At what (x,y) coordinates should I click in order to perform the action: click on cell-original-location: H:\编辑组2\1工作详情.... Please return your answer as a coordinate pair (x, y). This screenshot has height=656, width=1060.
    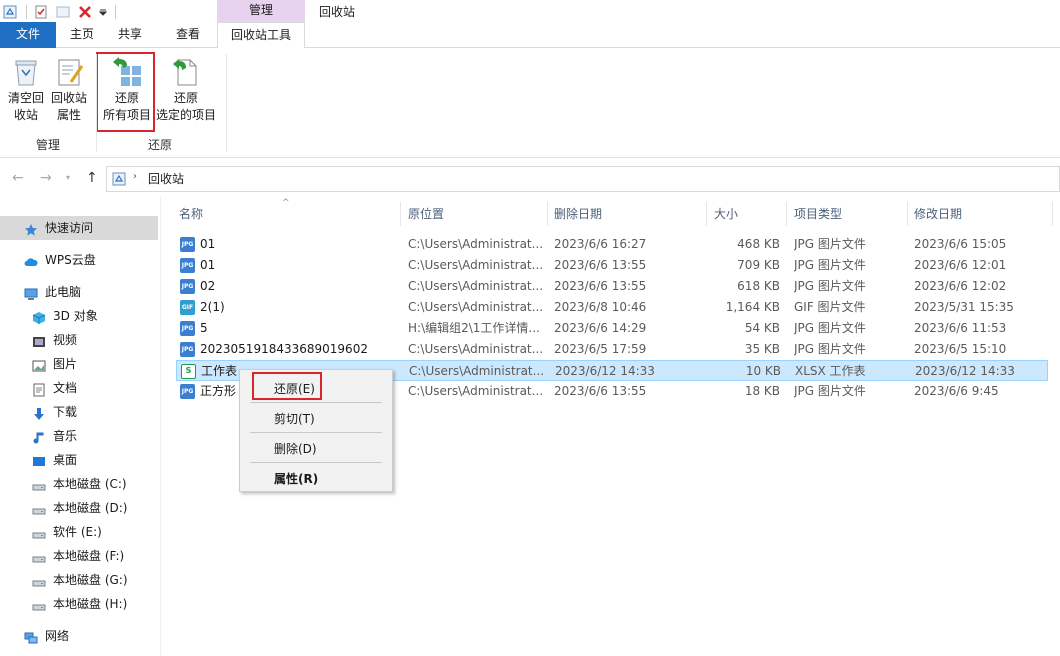
    Looking at the image, I should click on (474, 328).